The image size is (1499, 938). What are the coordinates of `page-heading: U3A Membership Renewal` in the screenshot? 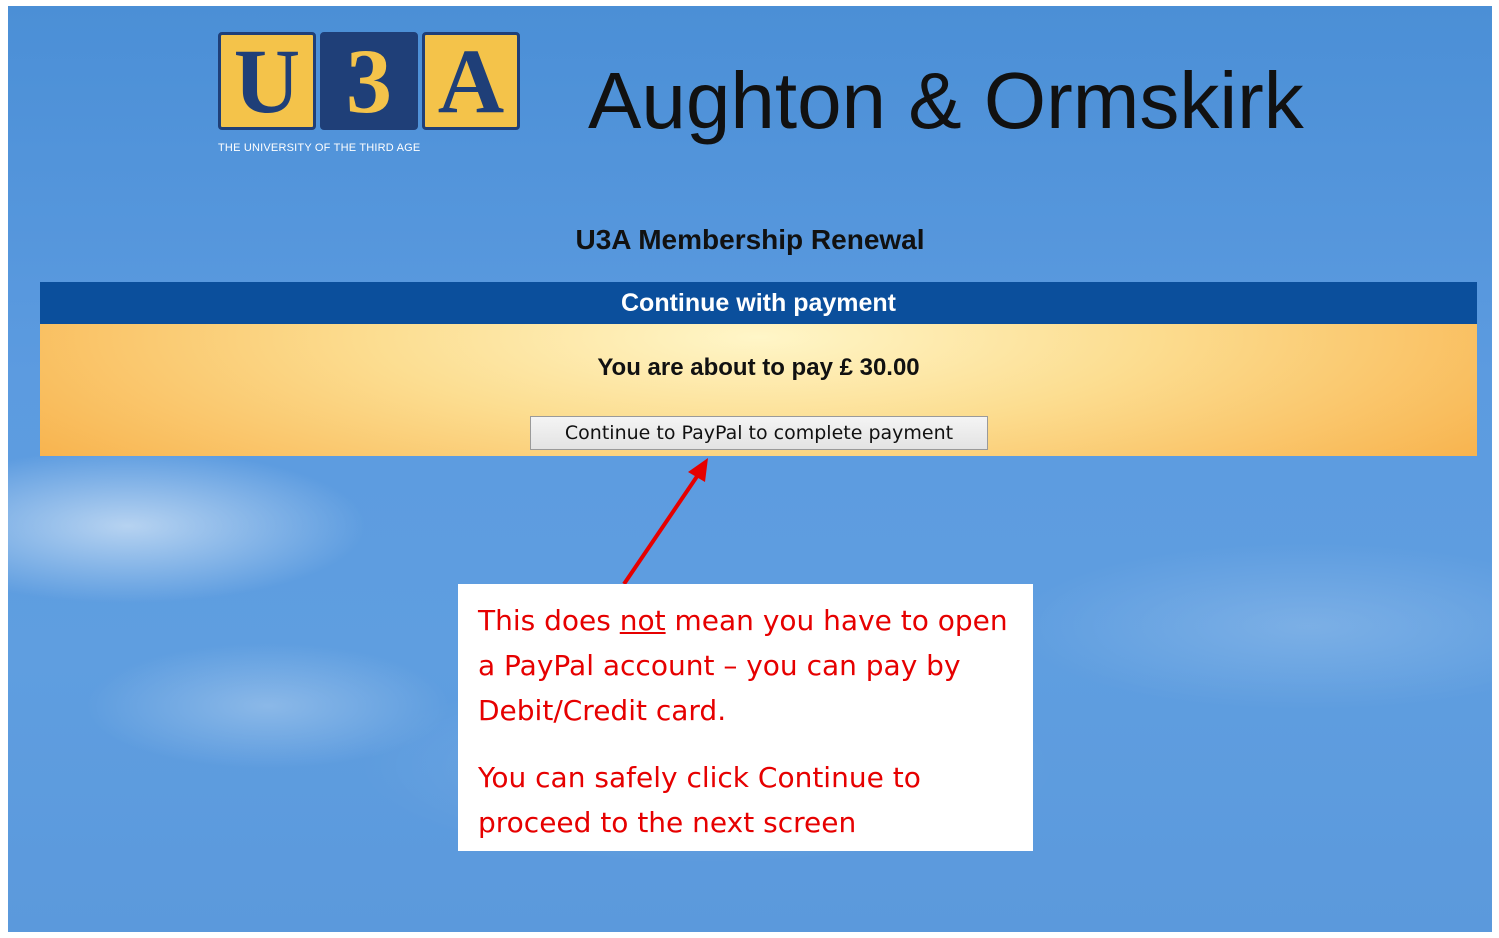 It's located at (750, 239).